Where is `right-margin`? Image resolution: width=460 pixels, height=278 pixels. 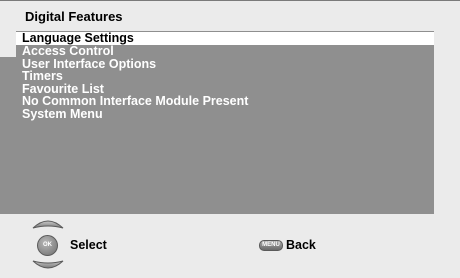 right-margin is located at coordinates (447, 122).